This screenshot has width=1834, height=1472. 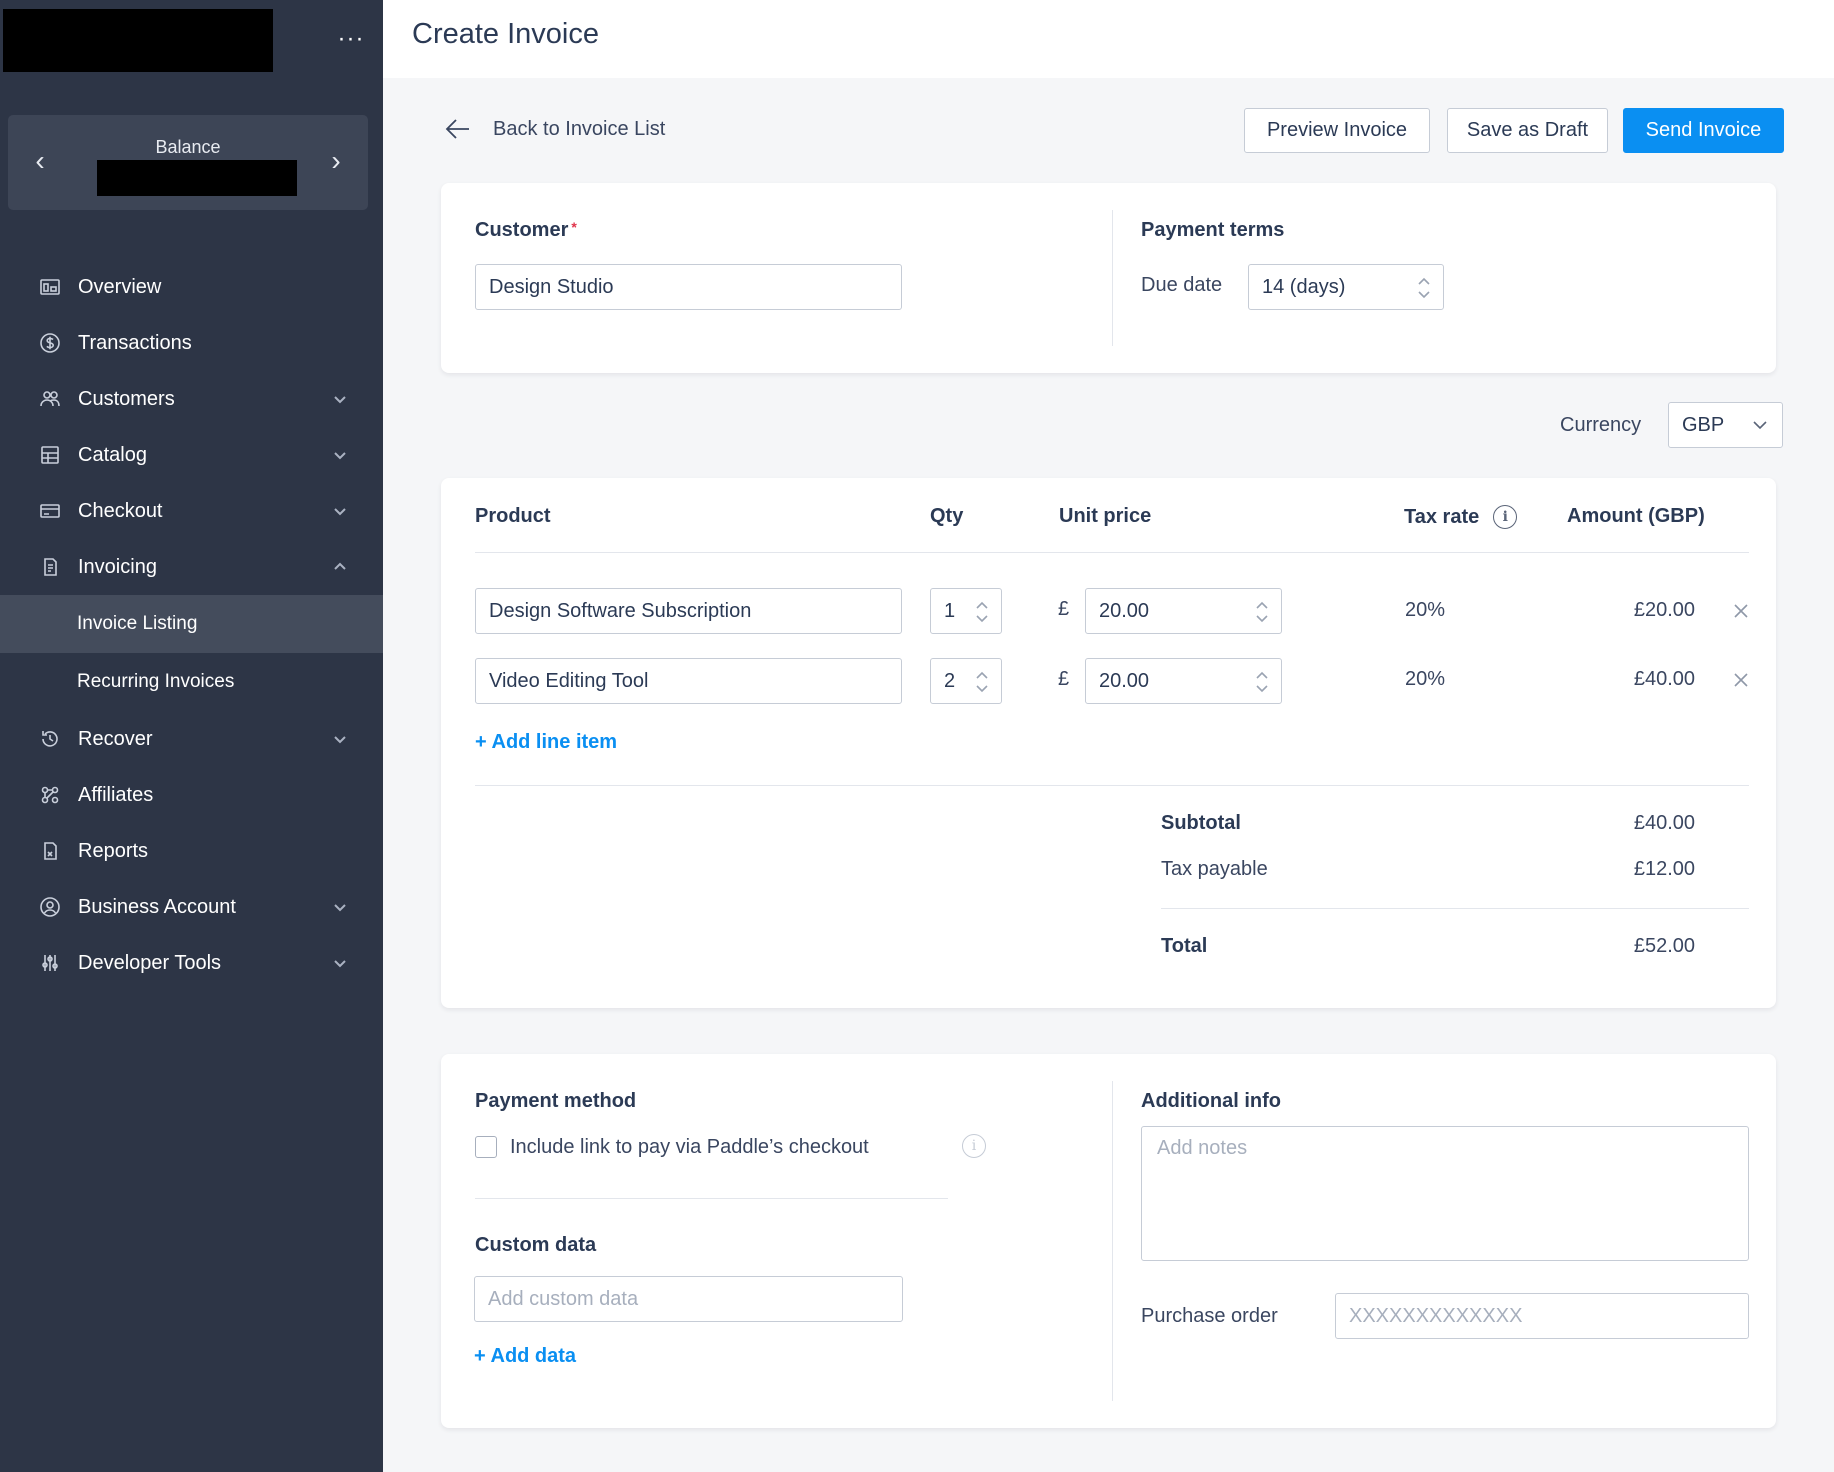 I want to click on required-mark: *, so click(x=574, y=227).